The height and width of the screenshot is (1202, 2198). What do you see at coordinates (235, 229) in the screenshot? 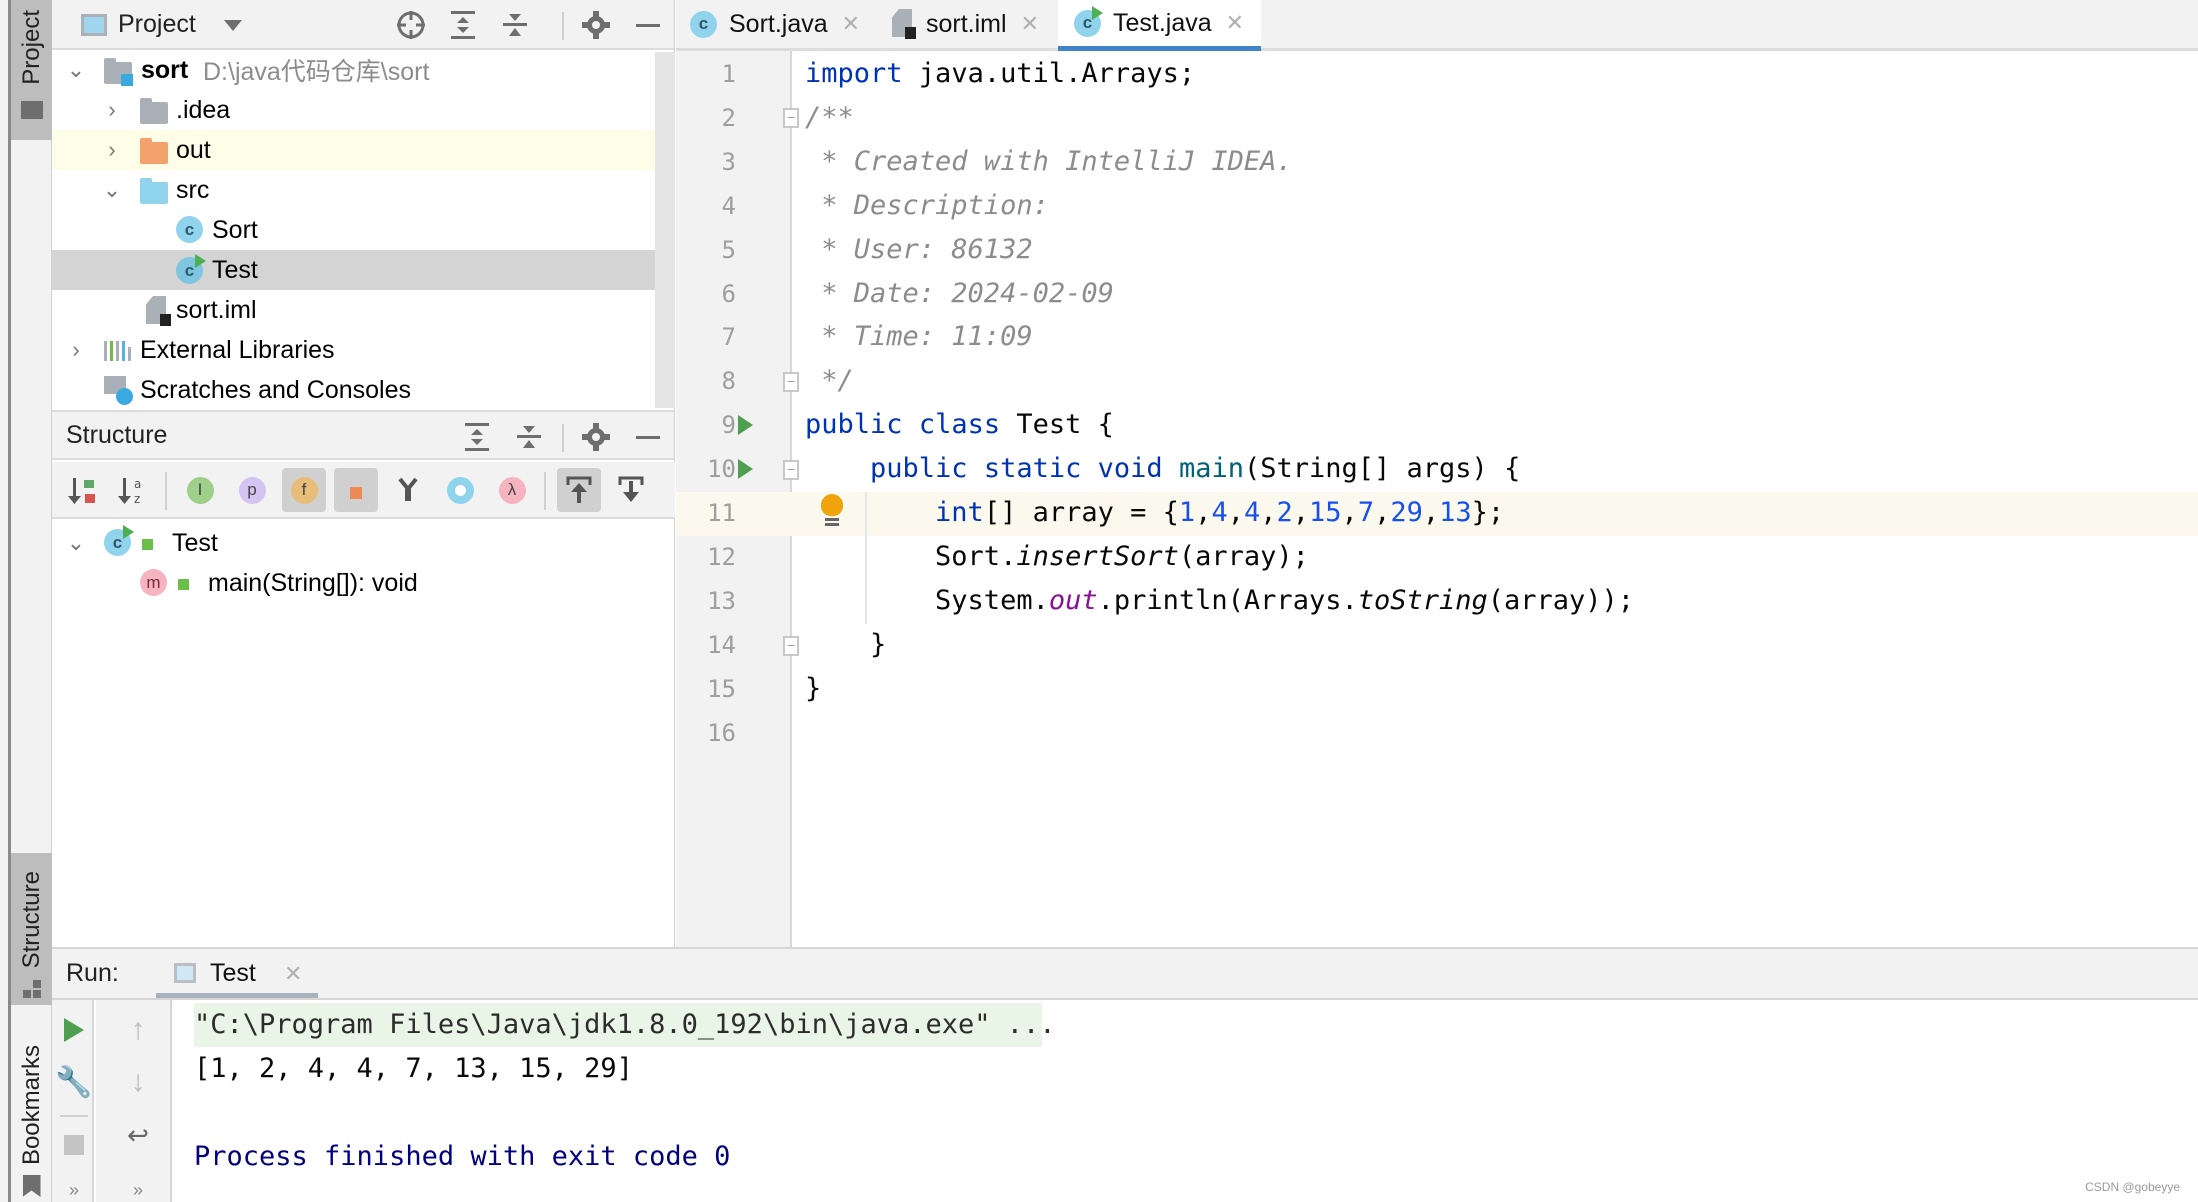
I see `tree-item-label: Sort` at bounding box center [235, 229].